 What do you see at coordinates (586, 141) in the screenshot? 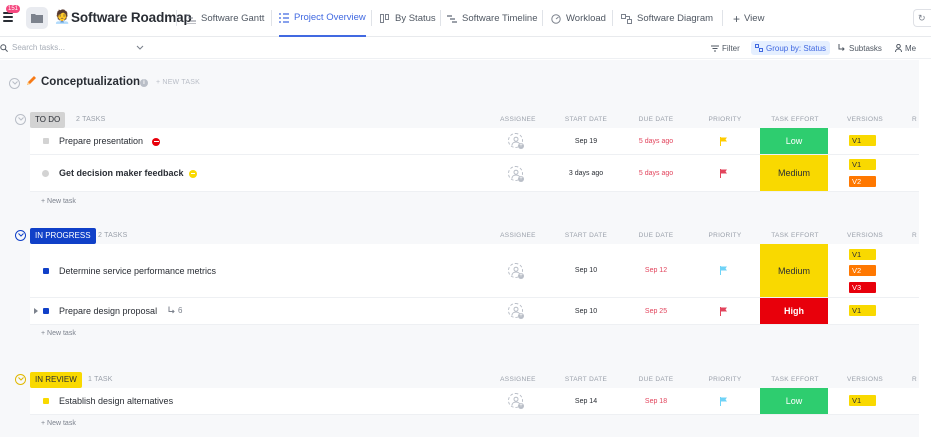
I see `start-date: Sep 19` at bounding box center [586, 141].